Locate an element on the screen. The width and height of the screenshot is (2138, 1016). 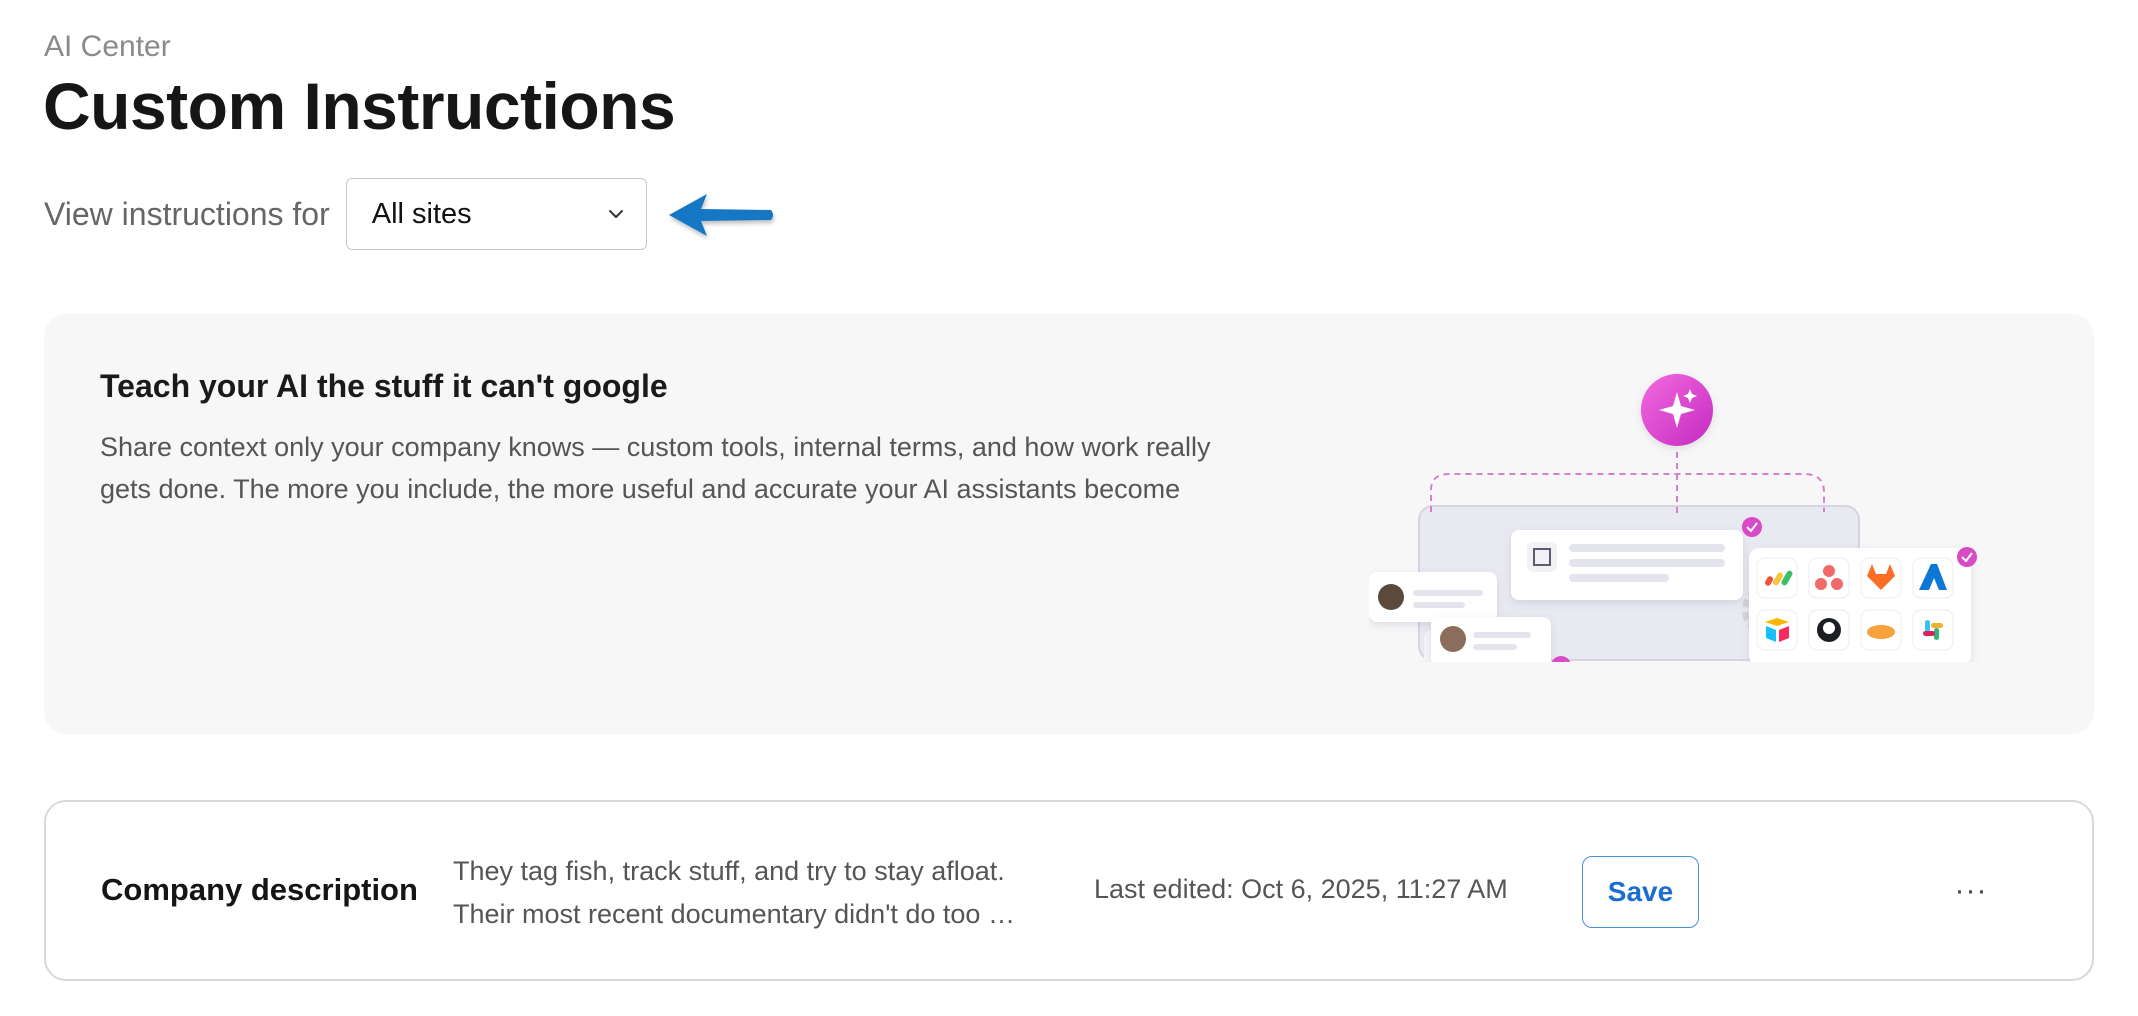
last-edited-timestamp: Last edited: Oct 6, 2025, 11:27 AM is located at coordinates (1301, 889).